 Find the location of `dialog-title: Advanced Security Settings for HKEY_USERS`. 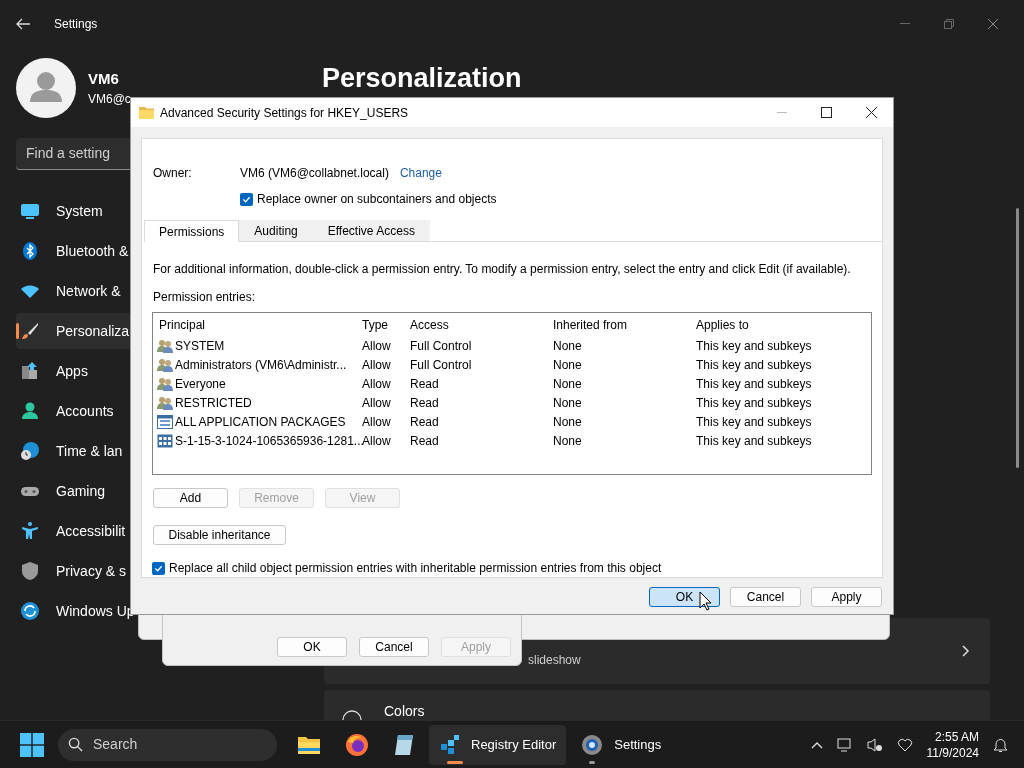

dialog-title: Advanced Security Settings for HKEY_USERS is located at coordinates (284, 113).